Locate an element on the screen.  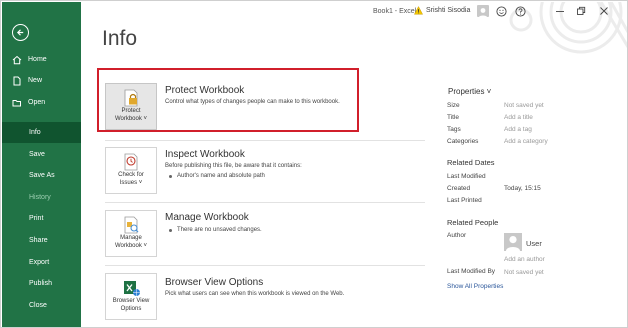
manage-workbook-button: Manage Workbook ˅ is located at coordinates (131, 233).